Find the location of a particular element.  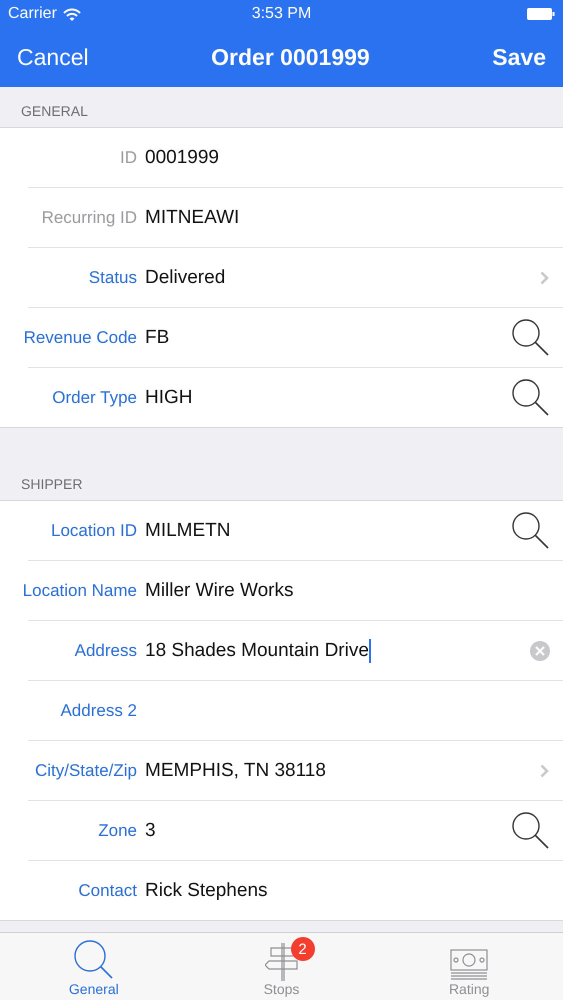

tab: General is located at coordinates (94, 966).